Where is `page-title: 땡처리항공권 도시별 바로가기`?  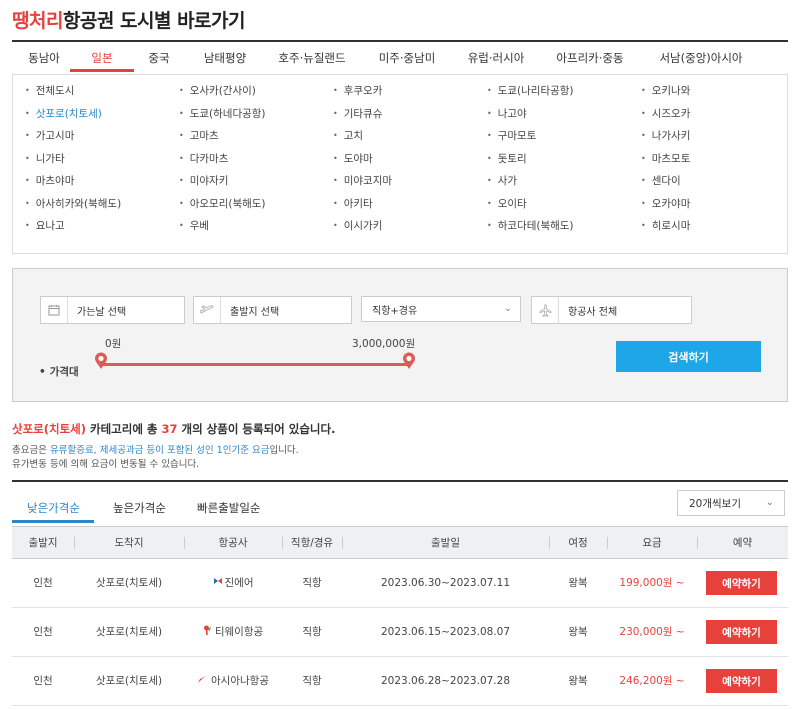
page-title: 땡처리항공권 도시별 바로가기 is located at coordinates (128, 19).